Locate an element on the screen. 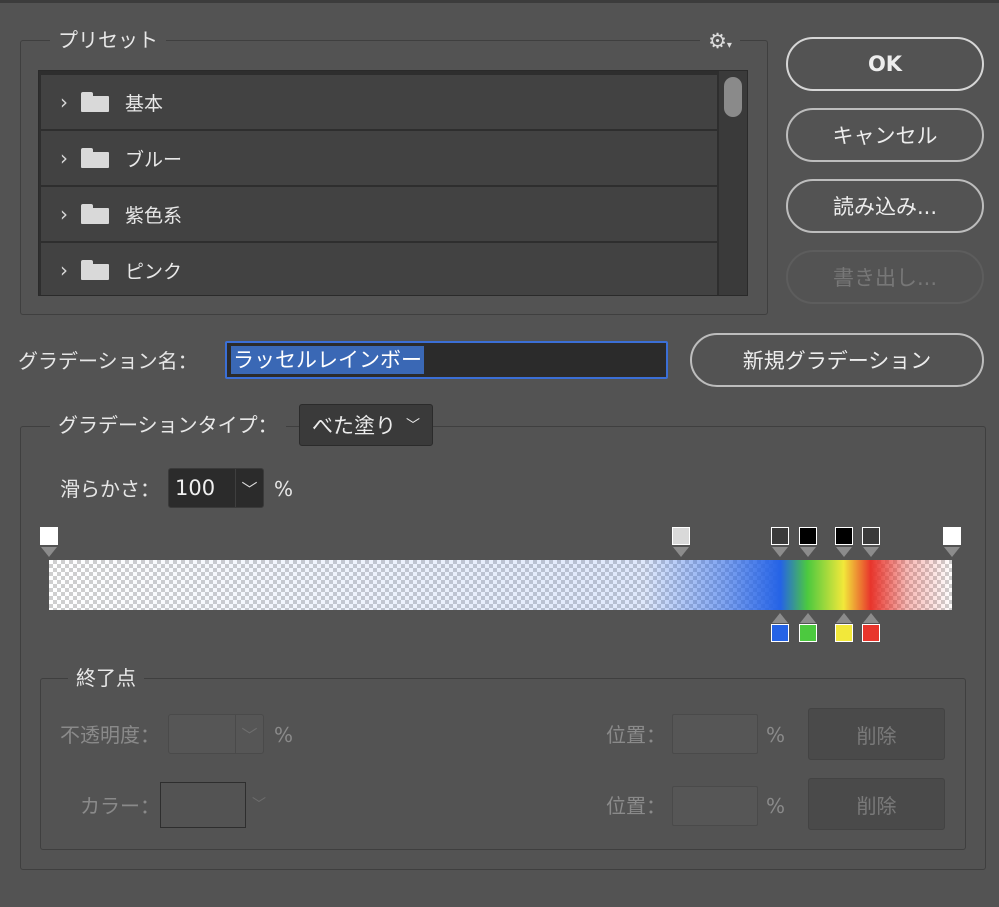 The height and width of the screenshot is (907, 999). gradient-type-dropdown: べた塗り ﹀ is located at coordinates (366, 425).